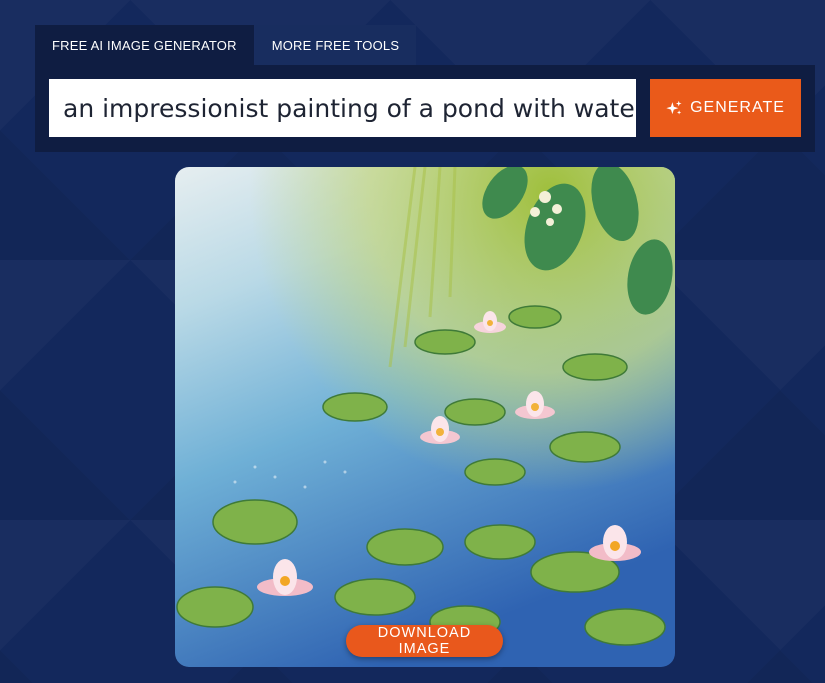 Image resolution: width=825 pixels, height=683 pixels. Describe the element at coordinates (674, 107) in the screenshot. I see `sparkle-icon` at that location.